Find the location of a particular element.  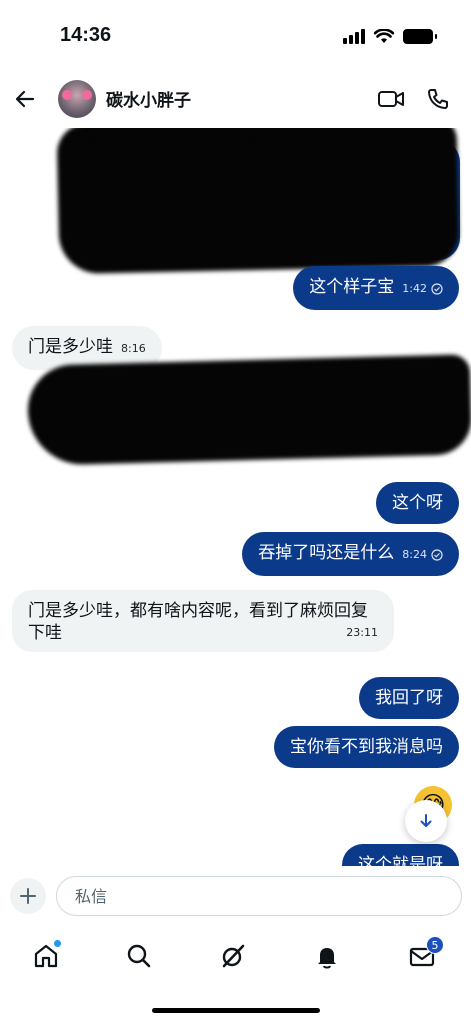

scroll-to-bottom-button is located at coordinates (426, 821).